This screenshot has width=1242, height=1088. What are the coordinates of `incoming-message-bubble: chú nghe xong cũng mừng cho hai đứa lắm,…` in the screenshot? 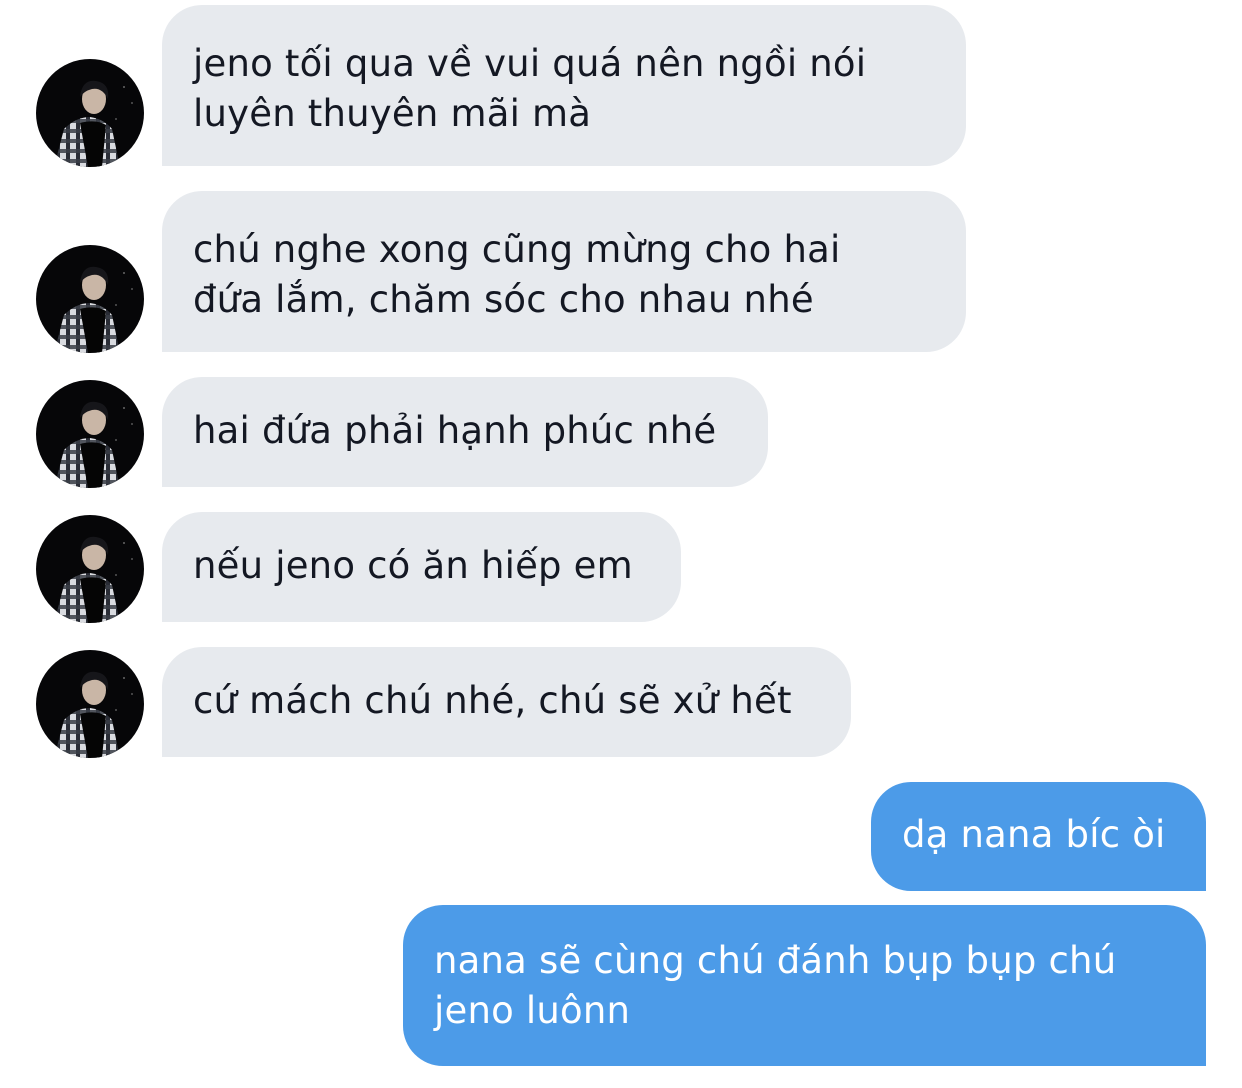 It's located at (564, 271).